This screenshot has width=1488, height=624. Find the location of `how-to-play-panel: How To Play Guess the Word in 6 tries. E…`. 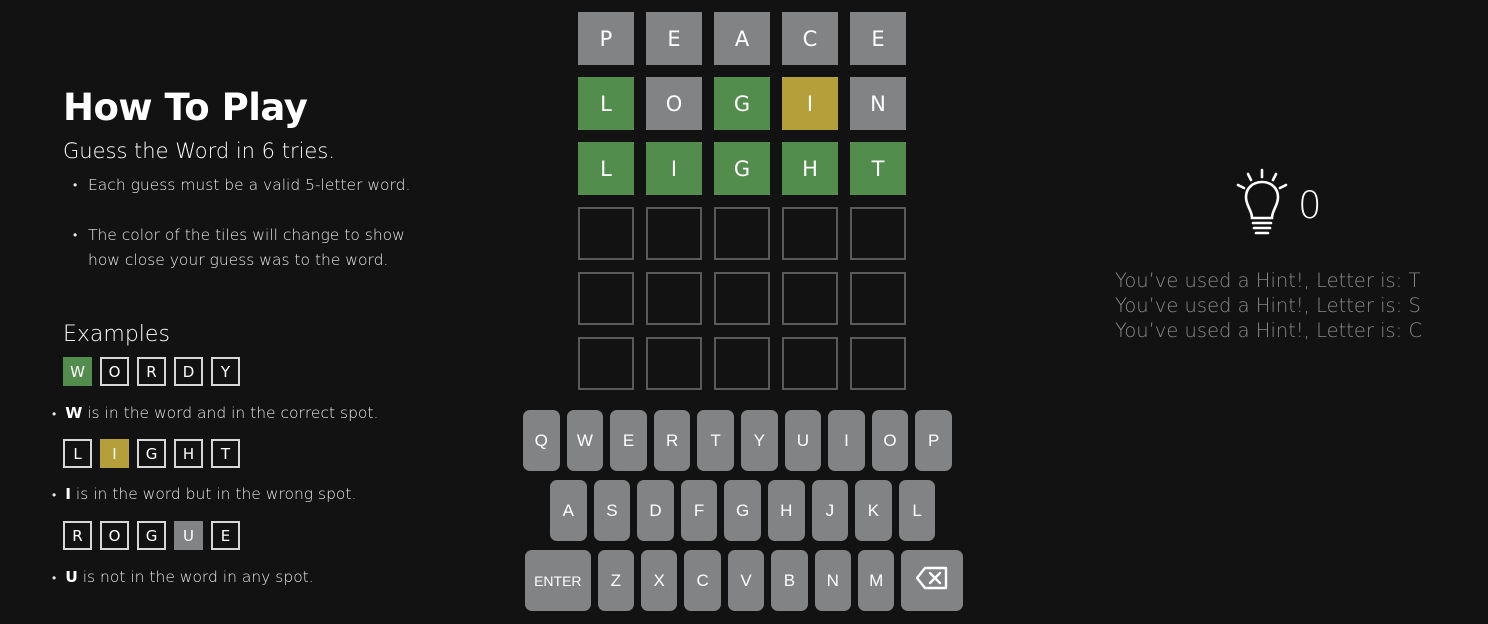

how-to-play-panel: How To Play Guess the Word in 6 tries. E… is located at coordinates (253, 179).